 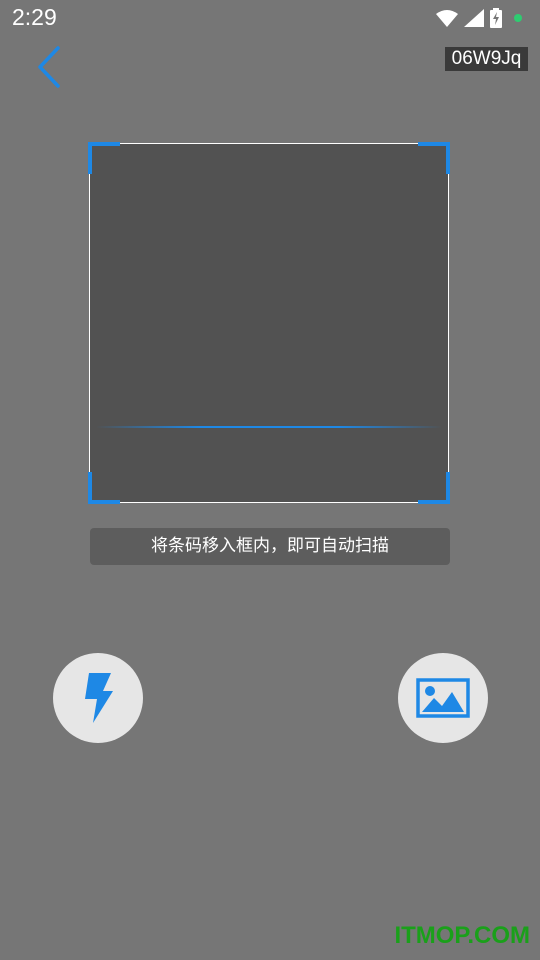 I want to click on code-badge: 06W9Jq, so click(x=486, y=59).